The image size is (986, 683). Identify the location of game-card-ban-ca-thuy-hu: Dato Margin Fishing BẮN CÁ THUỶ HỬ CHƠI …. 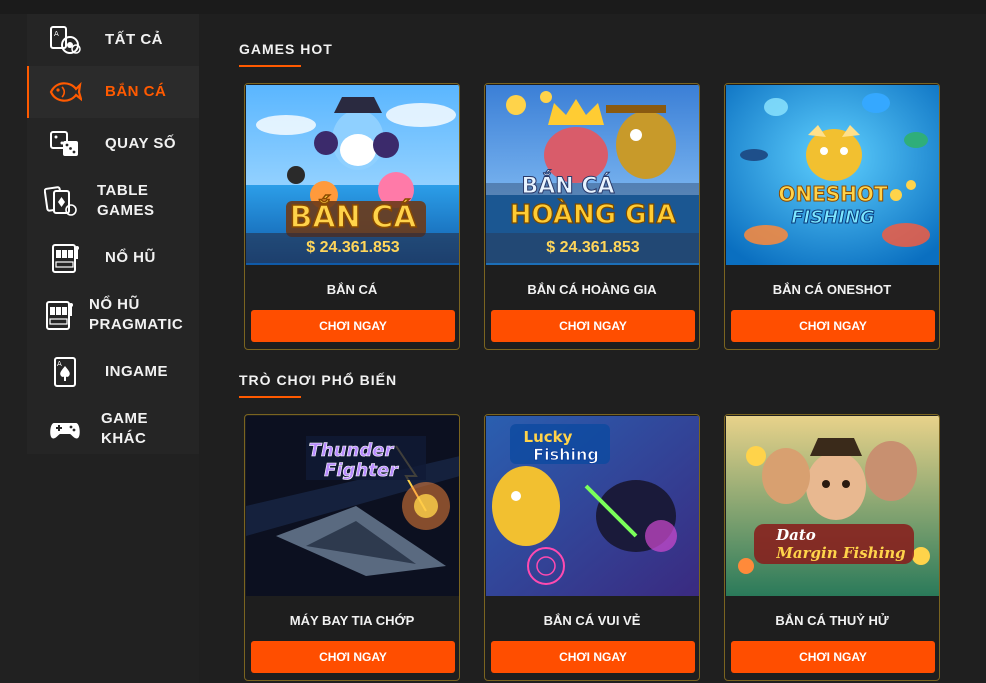
(832, 547).